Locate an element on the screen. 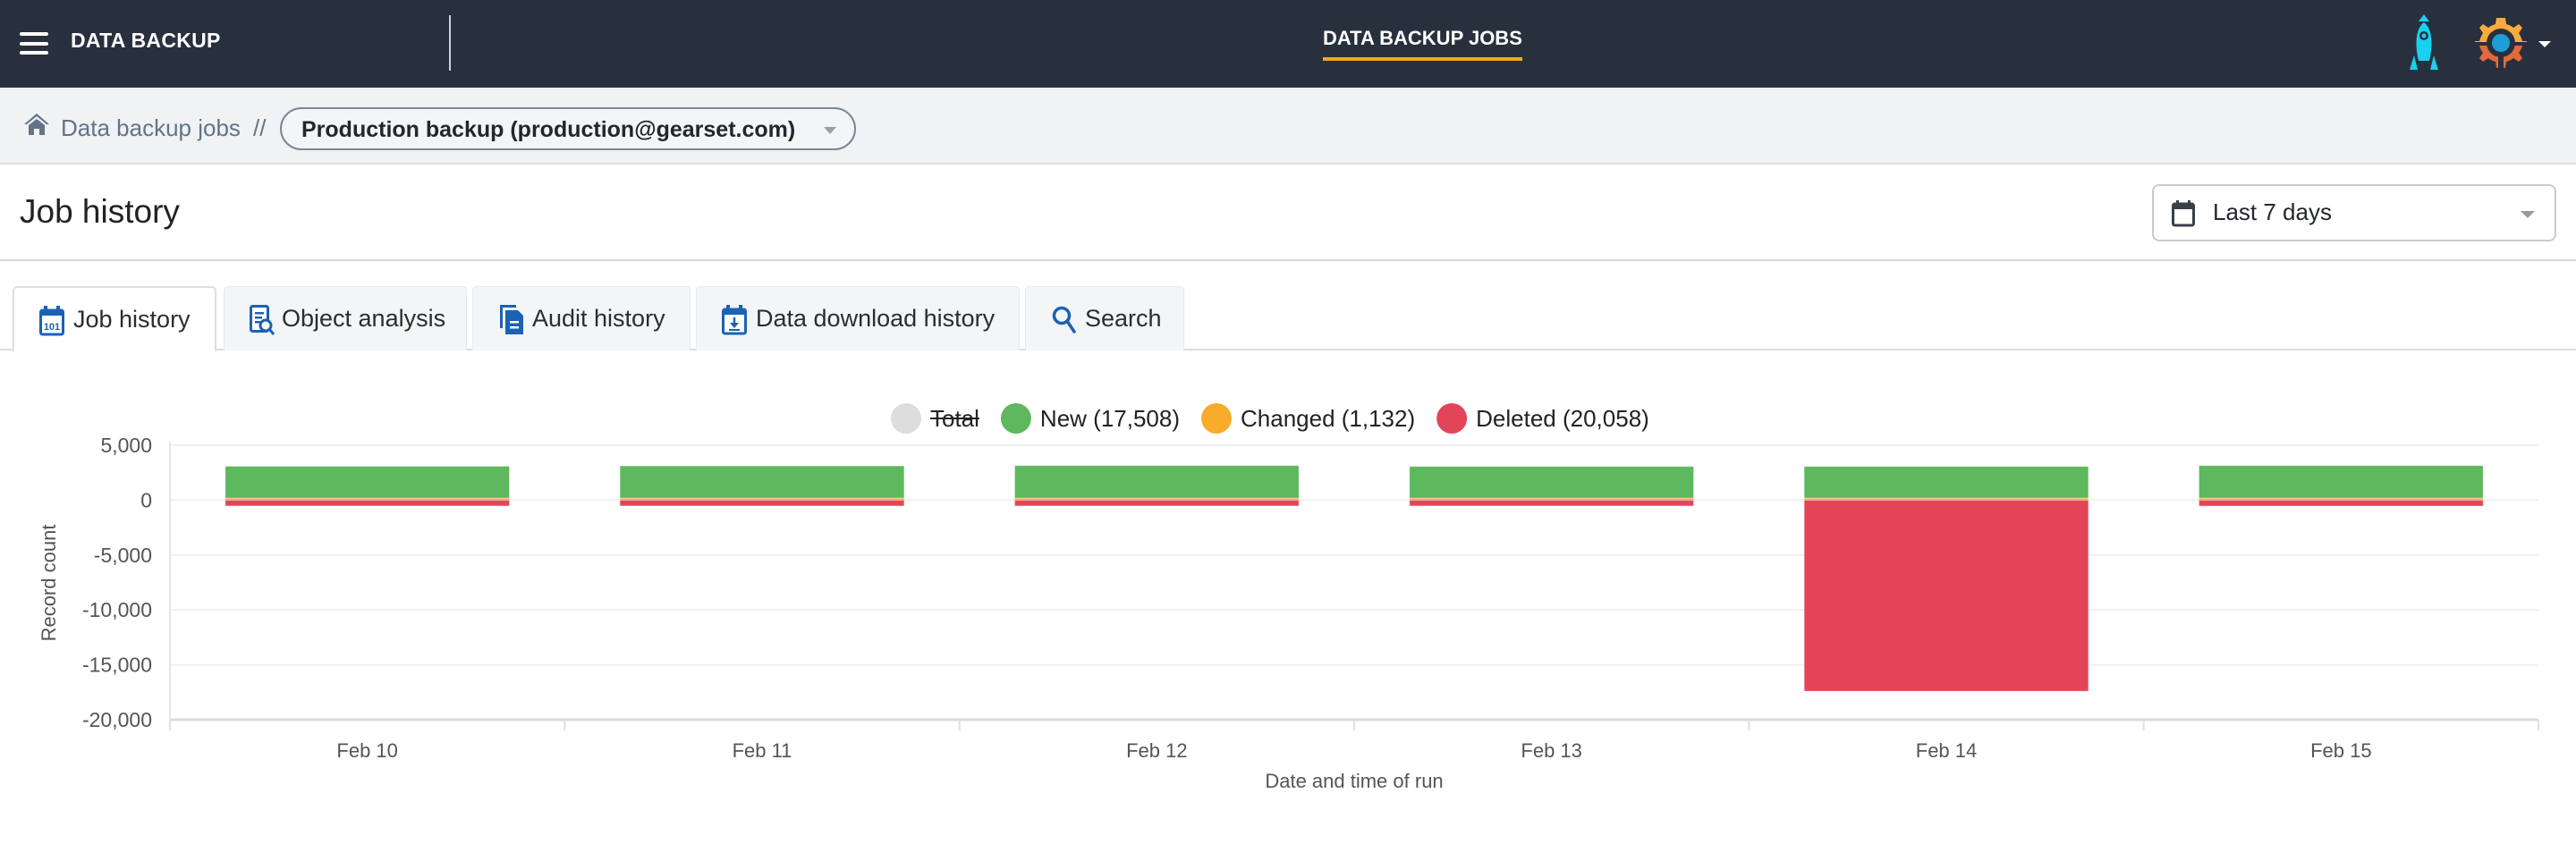  y-tick-label: -5,000 is located at coordinates (123, 555).